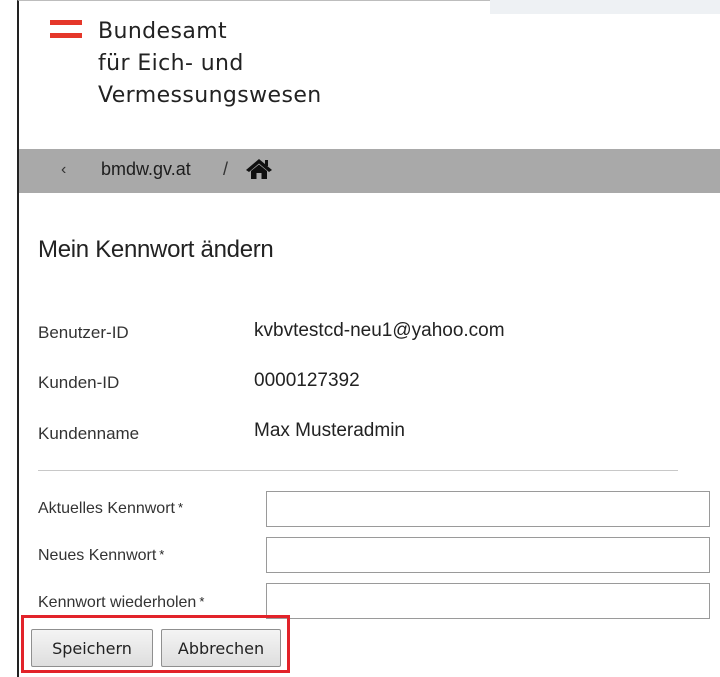  I want to click on save-button: Speichern, so click(92, 648).